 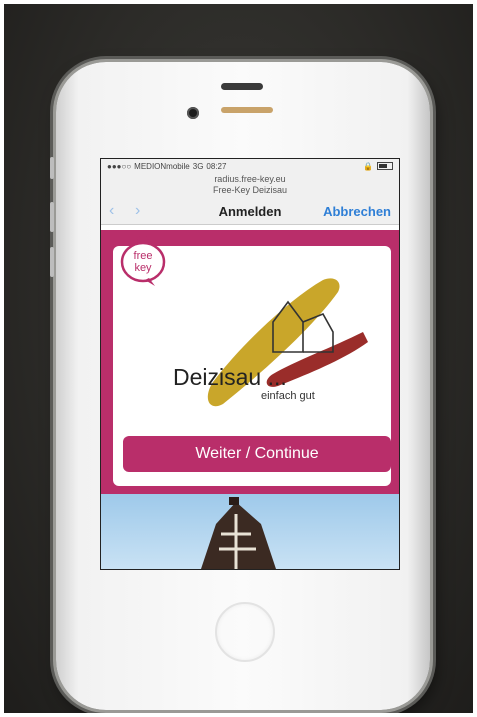 What do you see at coordinates (122, 211) in the screenshot?
I see `back-icon: ‹` at bounding box center [122, 211].